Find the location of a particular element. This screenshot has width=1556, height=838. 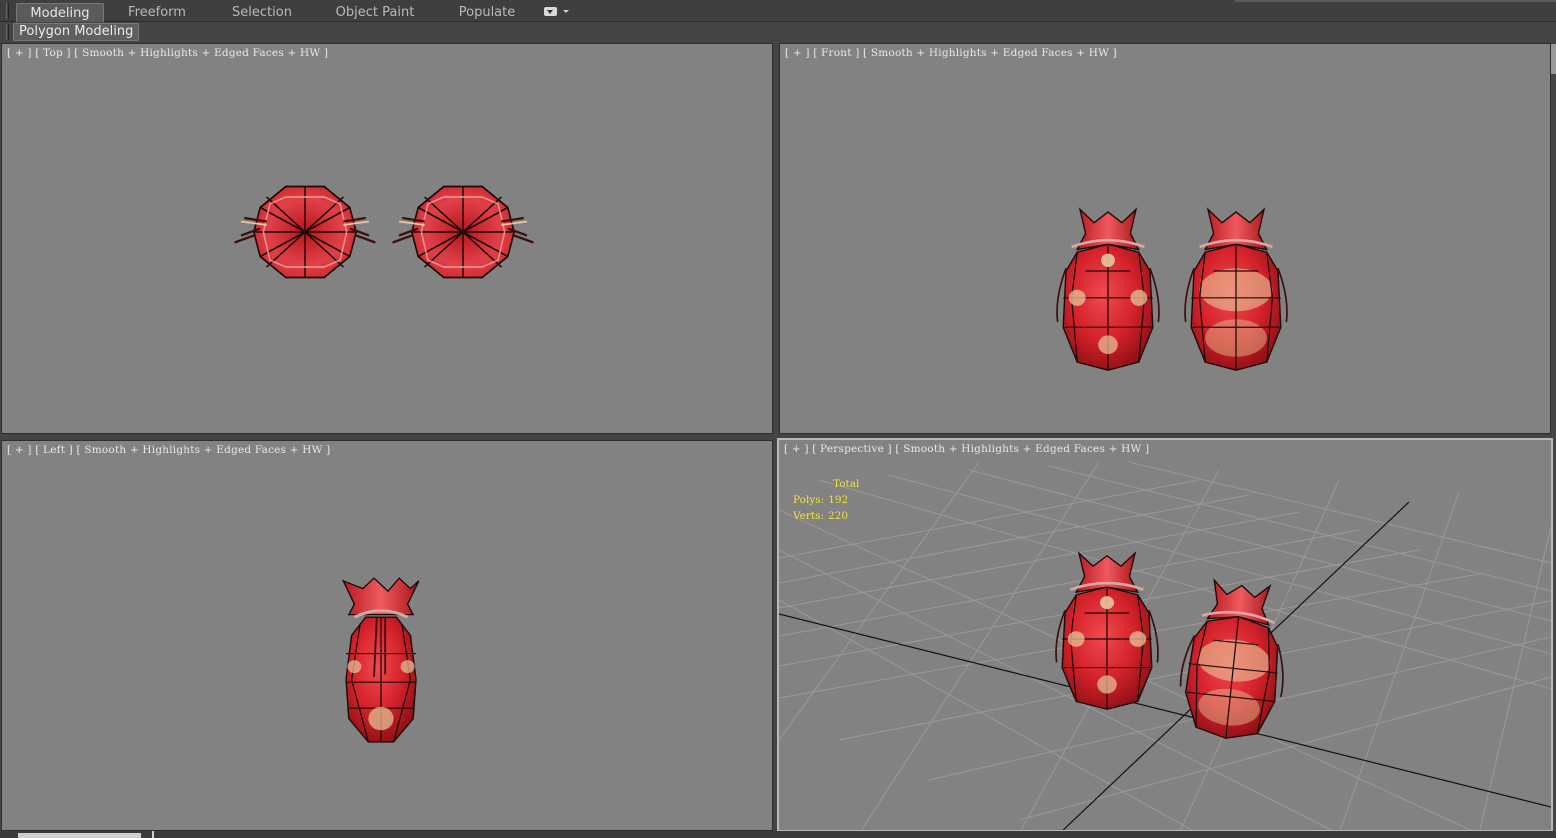

panel-grip-handle is located at coordinates (7, 32).